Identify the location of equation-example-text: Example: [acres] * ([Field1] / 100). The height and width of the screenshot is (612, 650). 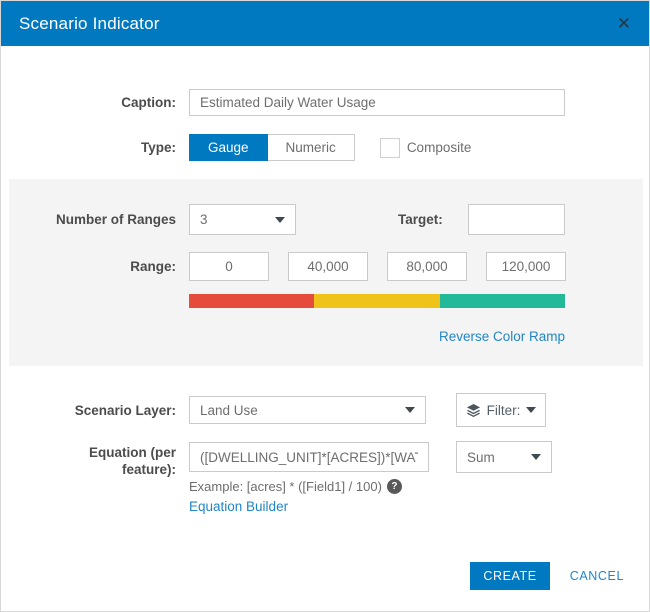
(285, 486).